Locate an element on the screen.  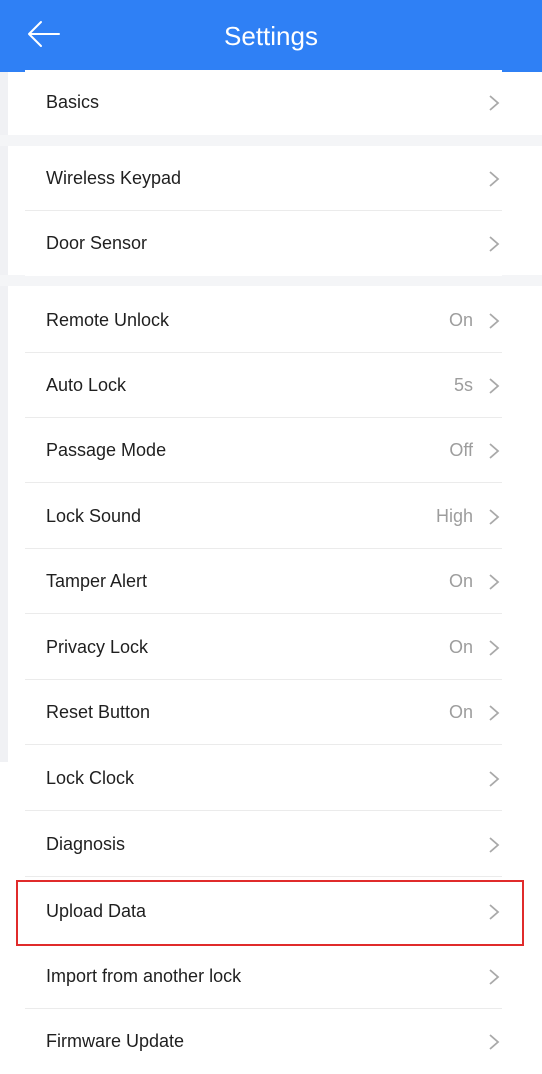
left-edge-strip is located at coordinates (4, 417).